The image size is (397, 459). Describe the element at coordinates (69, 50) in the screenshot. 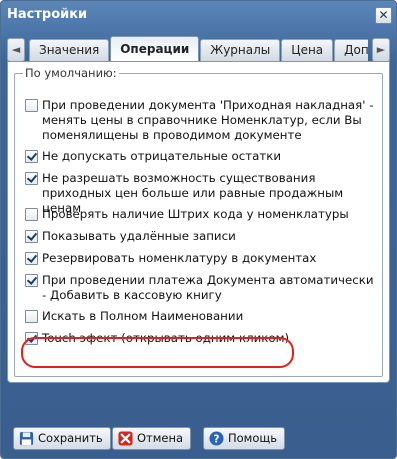

I see `tab-values: Значения` at that location.